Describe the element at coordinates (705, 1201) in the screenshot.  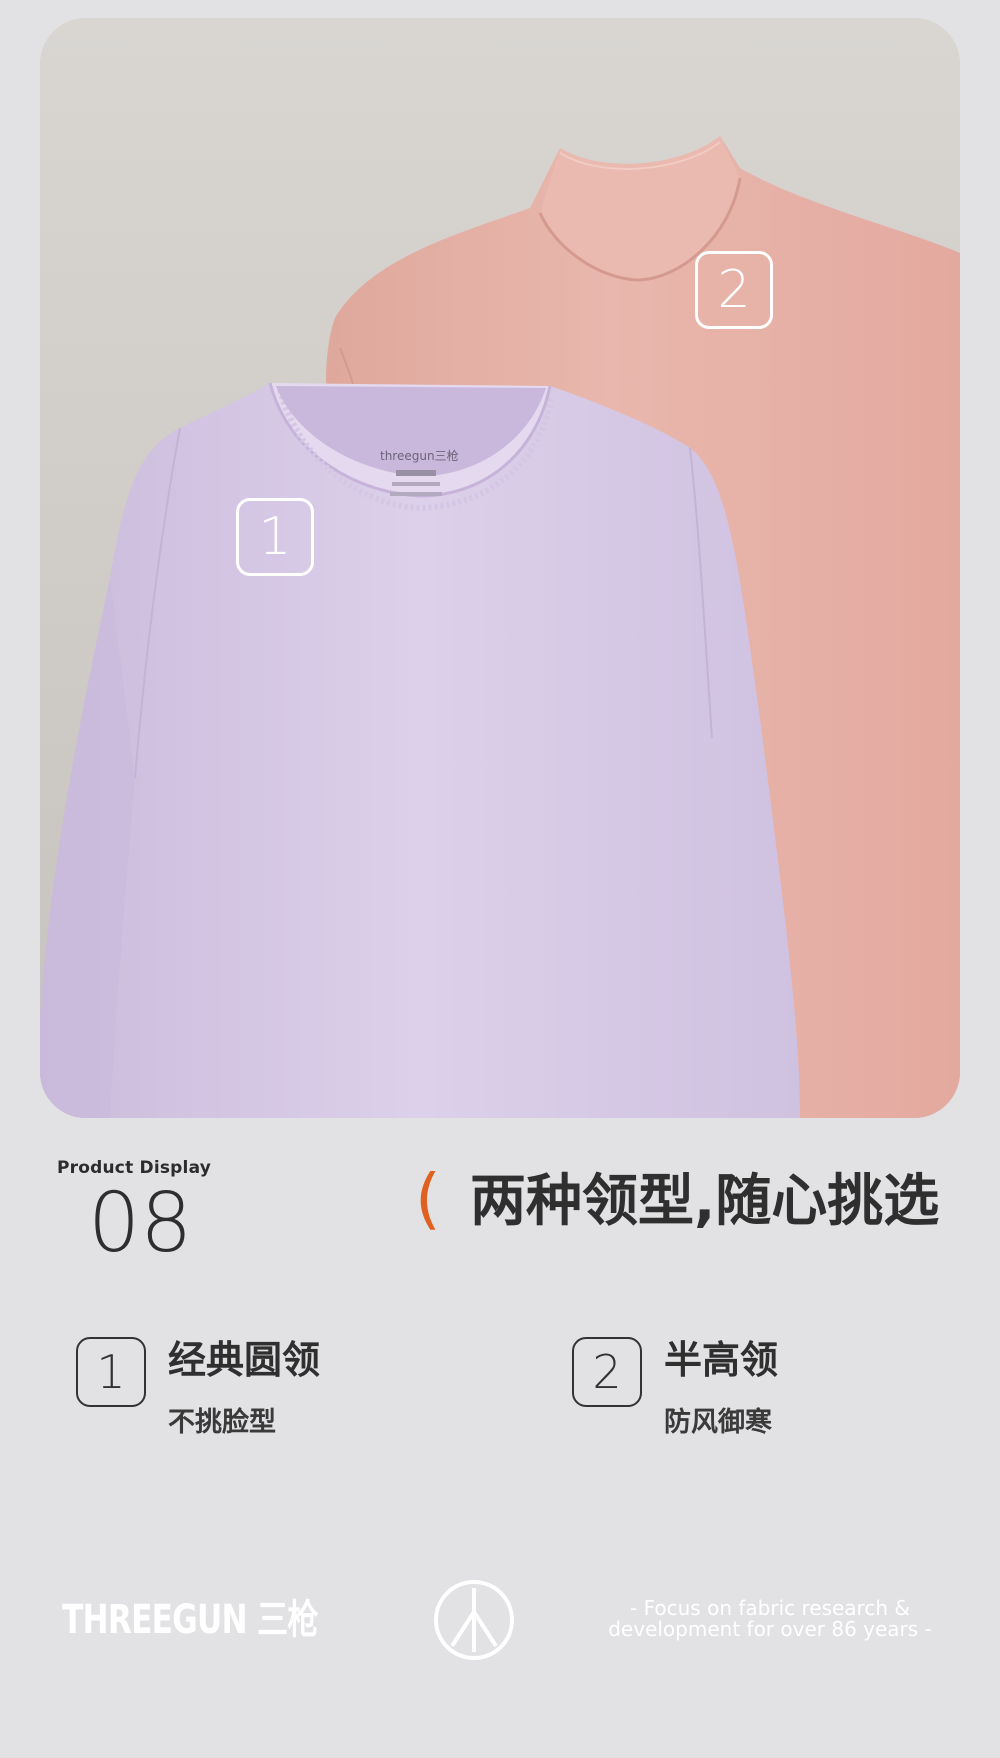
I see `page-headline: 两种领型,随心挑选` at that location.